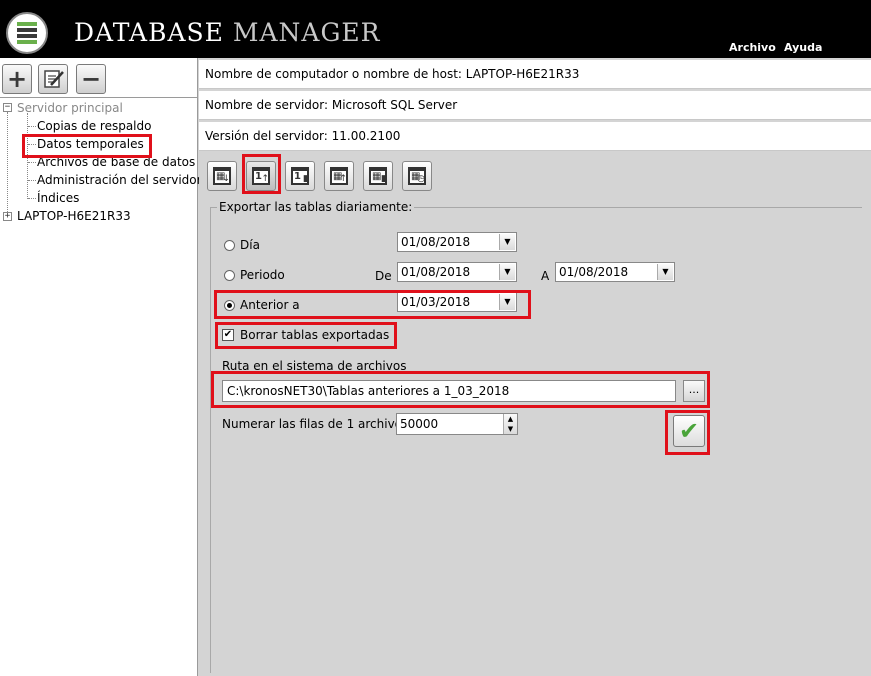  What do you see at coordinates (316, 207) in the screenshot?
I see `export-group-title: Exportar las tablas diariamente:` at bounding box center [316, 207].